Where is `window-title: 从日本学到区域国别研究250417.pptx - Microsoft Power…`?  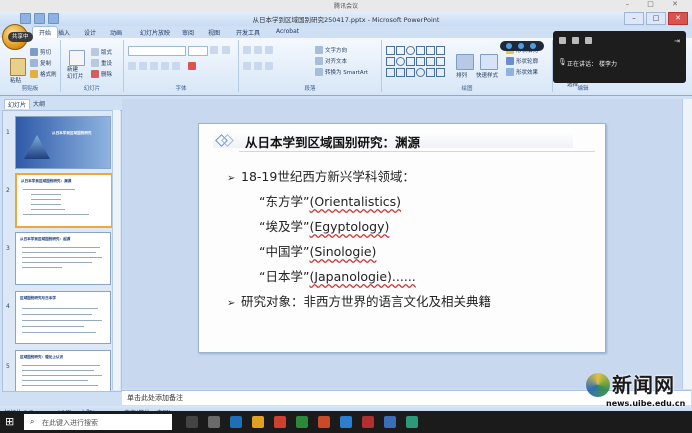 window-title: 从日本学到区域国别研究250417.pptx - Microsoft Power… is located at coordinates (346, 20).